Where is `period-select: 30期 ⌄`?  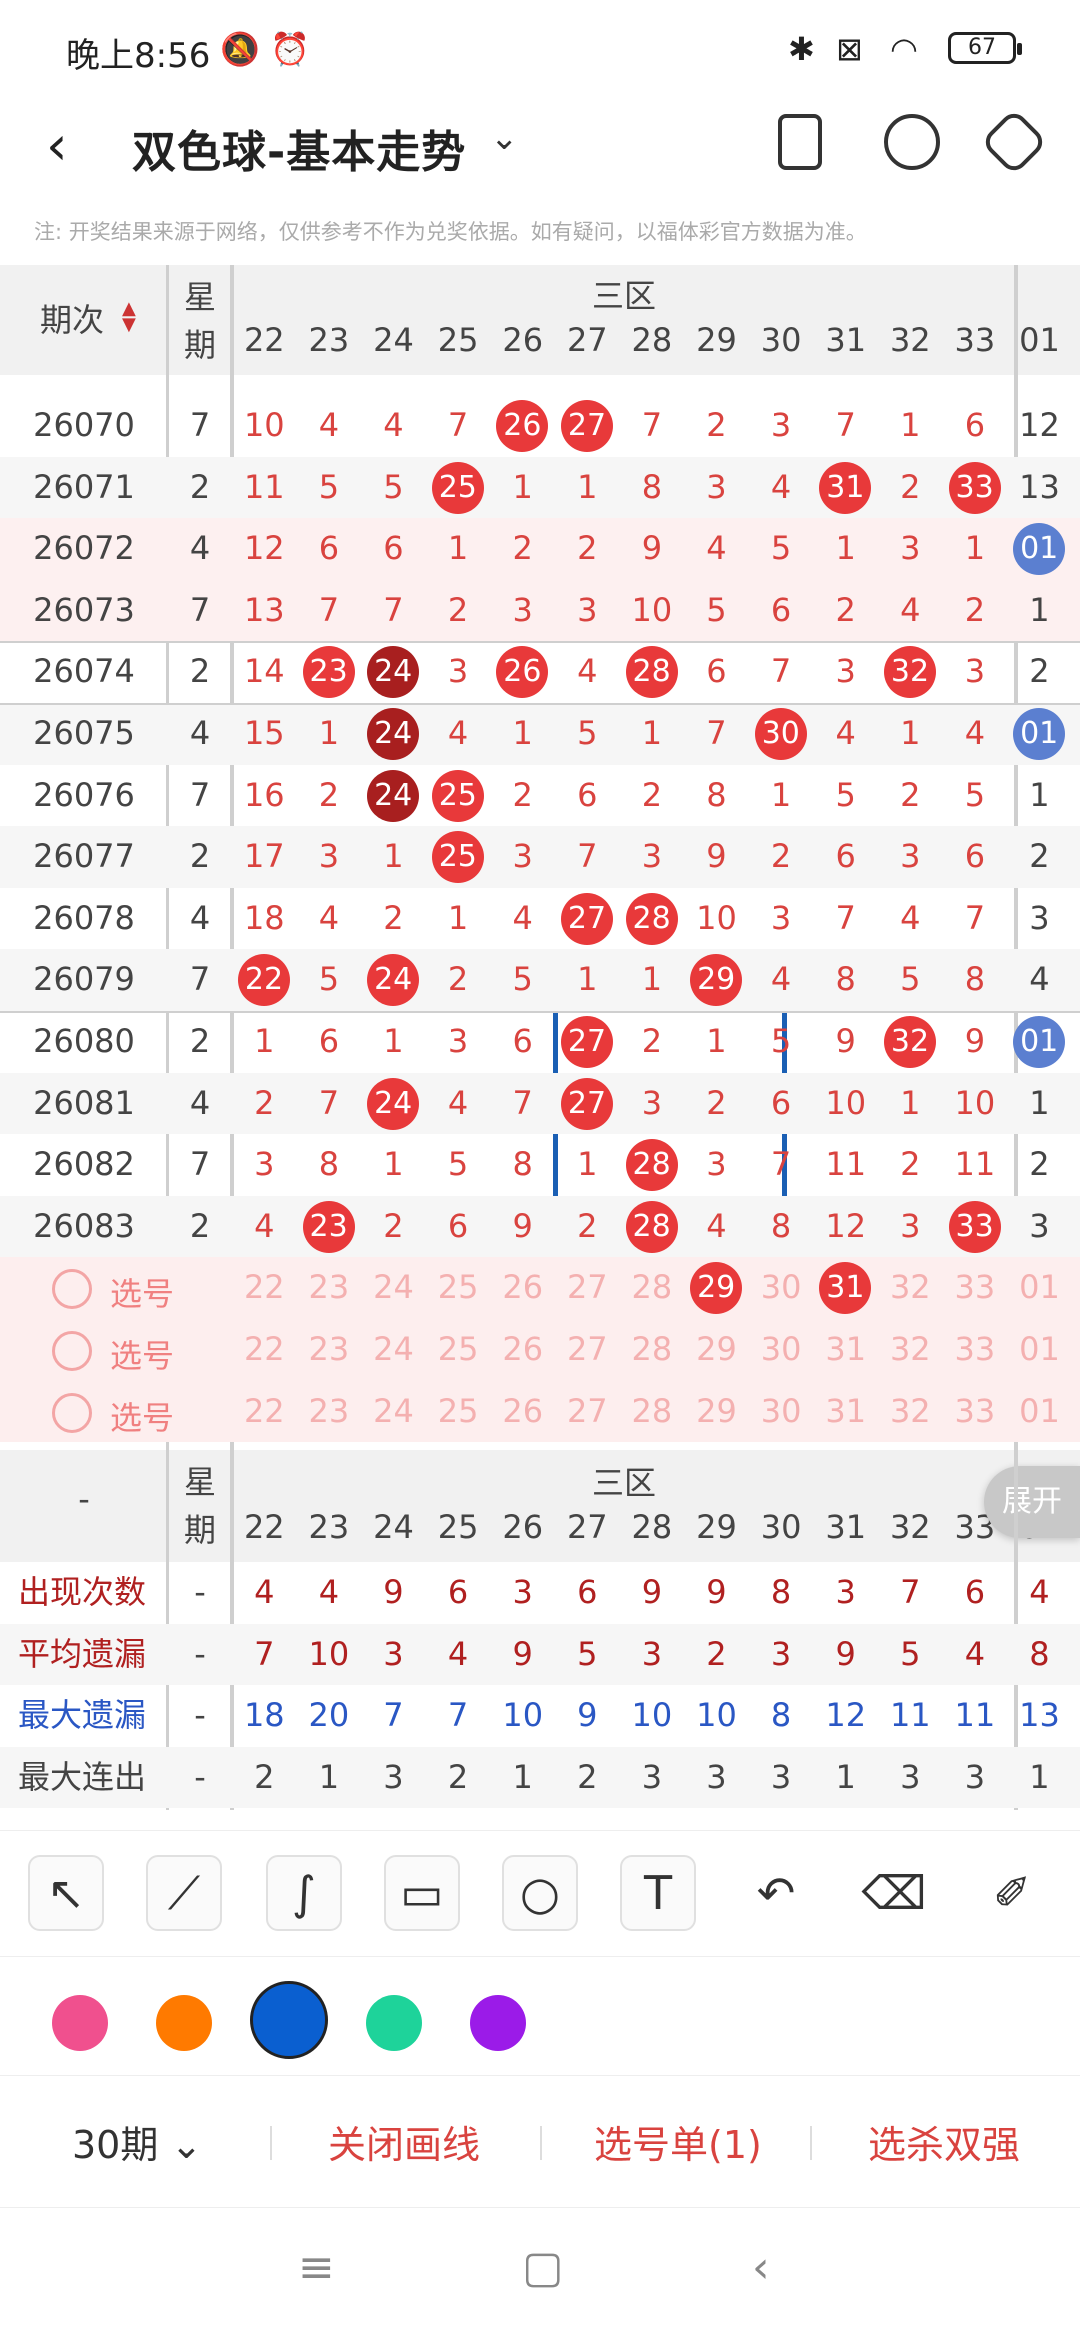 period-select: 30期 ⌄ is located at coordinates (137, 2141).